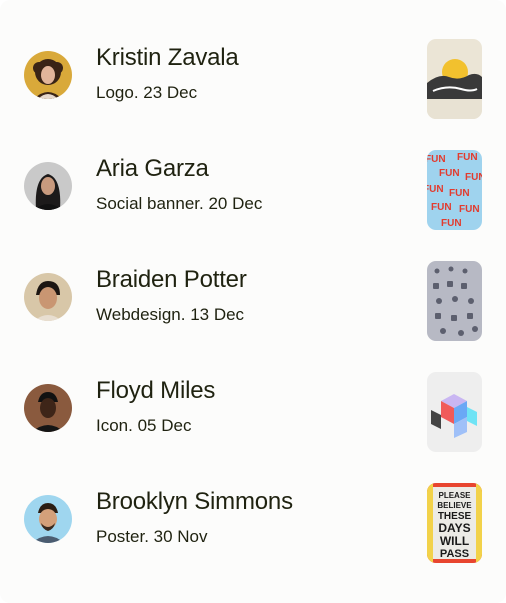  What do you see at coordinates (454, 528) in the screenshot?
I see `svg-text: DAYS` at bounding box center [454, 528].